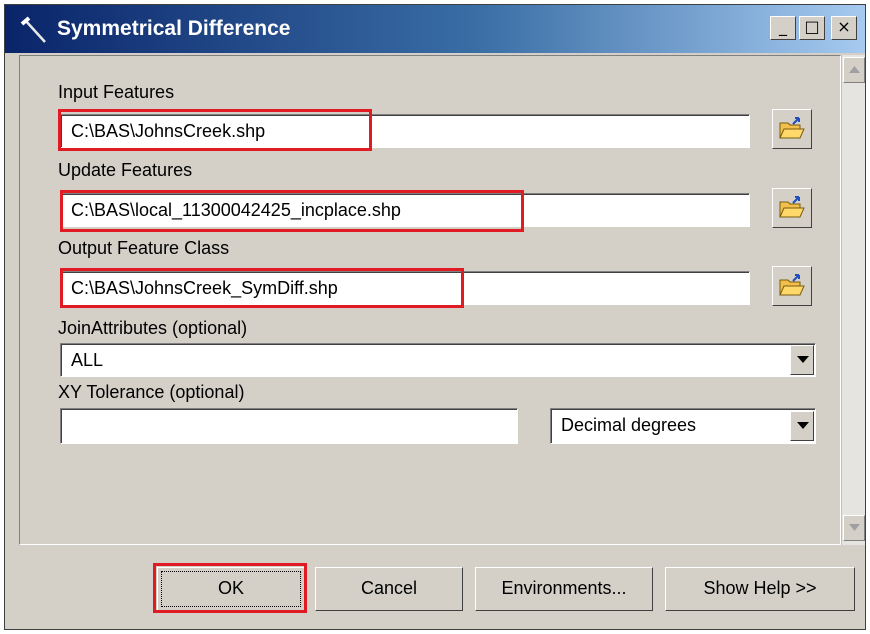  I want to click on output-feature-class-browse-button, so click(792, 286).